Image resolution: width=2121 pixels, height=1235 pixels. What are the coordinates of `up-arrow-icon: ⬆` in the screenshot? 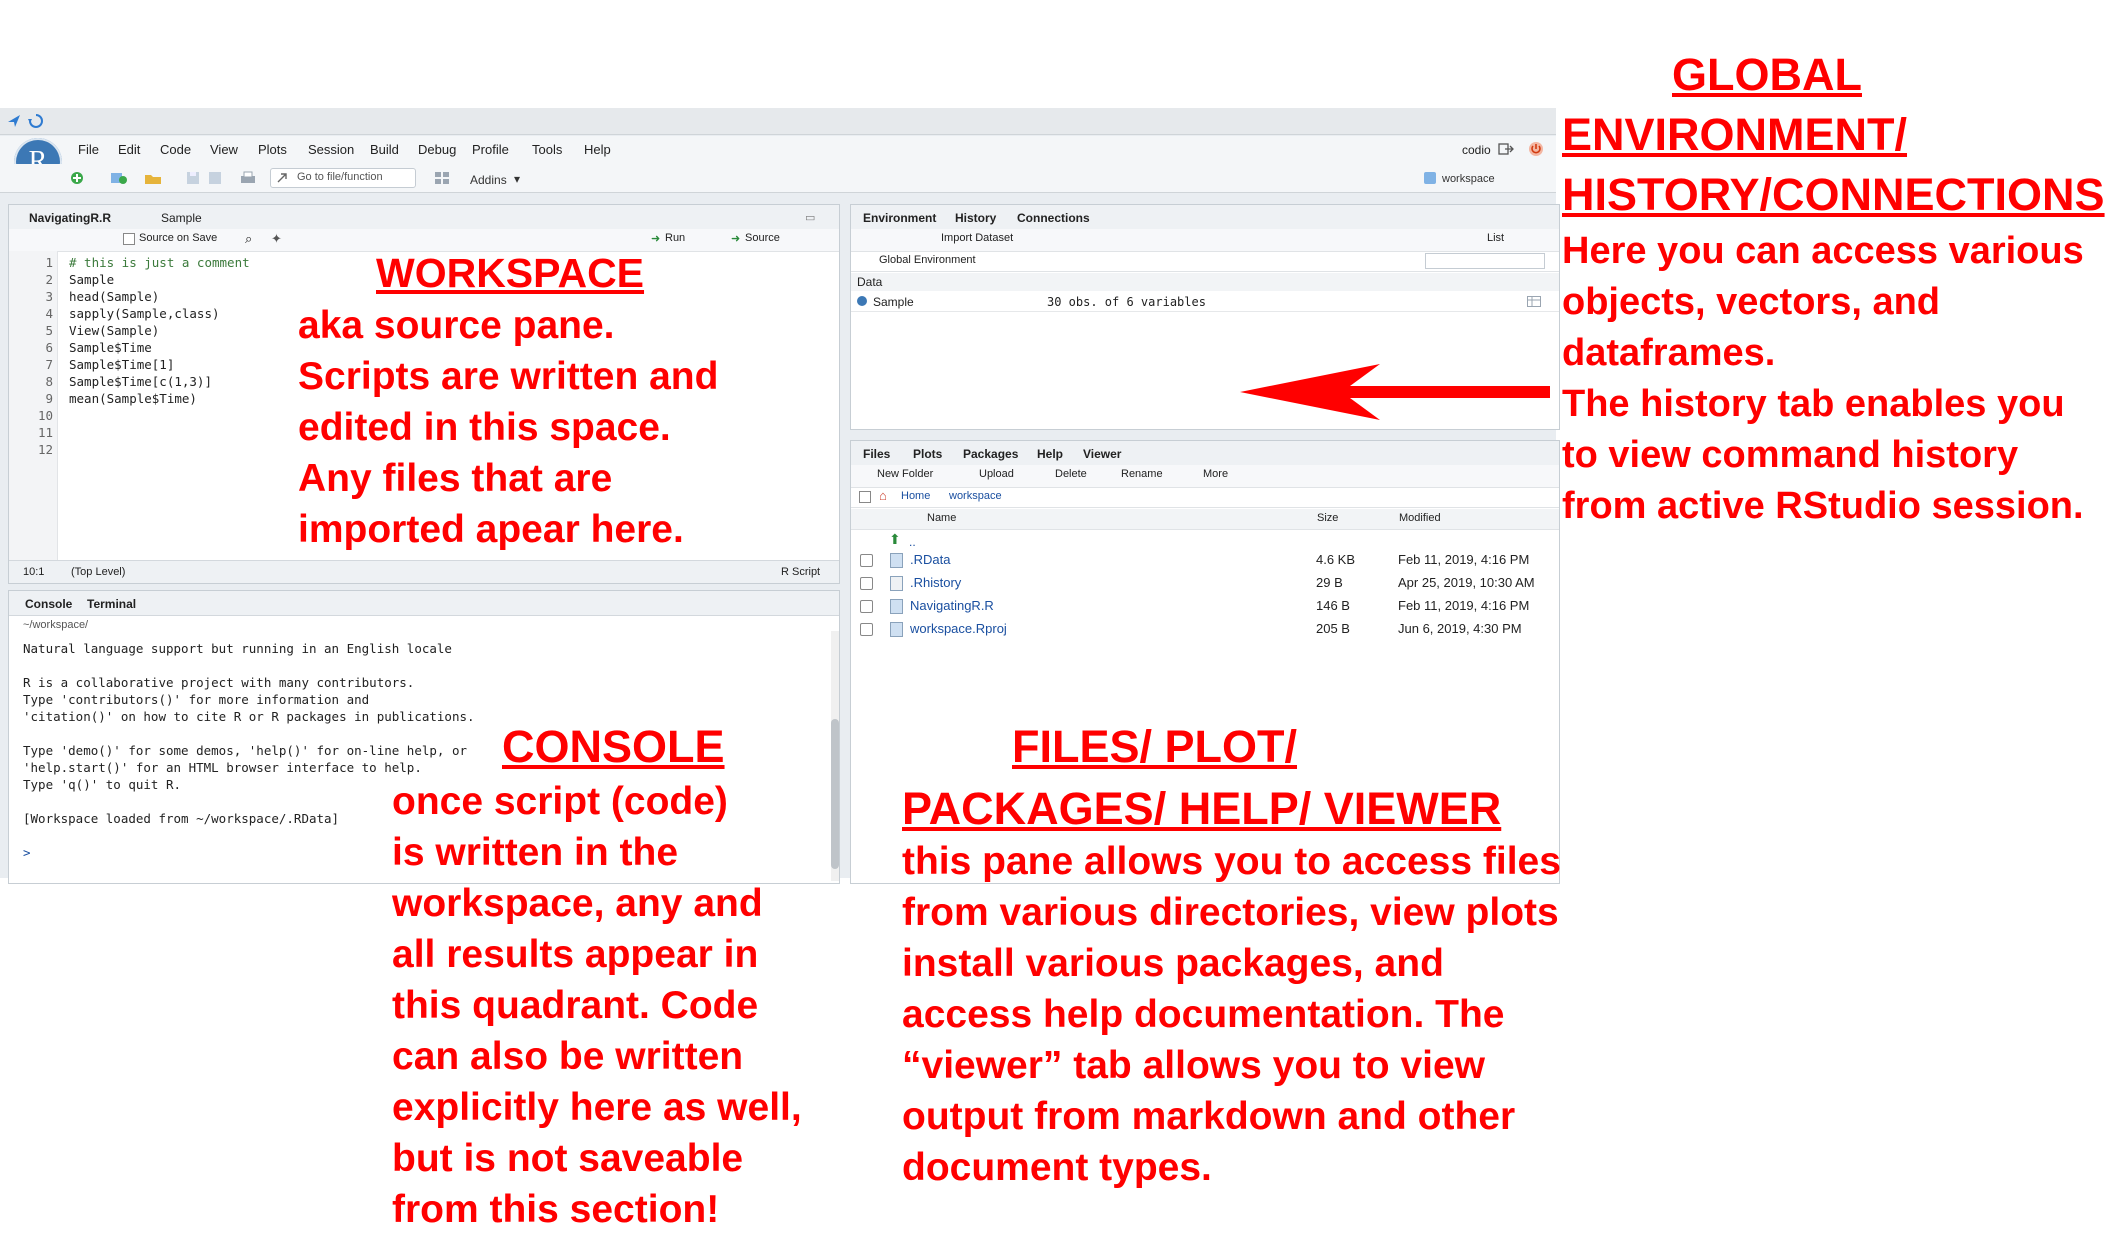 It's located at (895, 539).